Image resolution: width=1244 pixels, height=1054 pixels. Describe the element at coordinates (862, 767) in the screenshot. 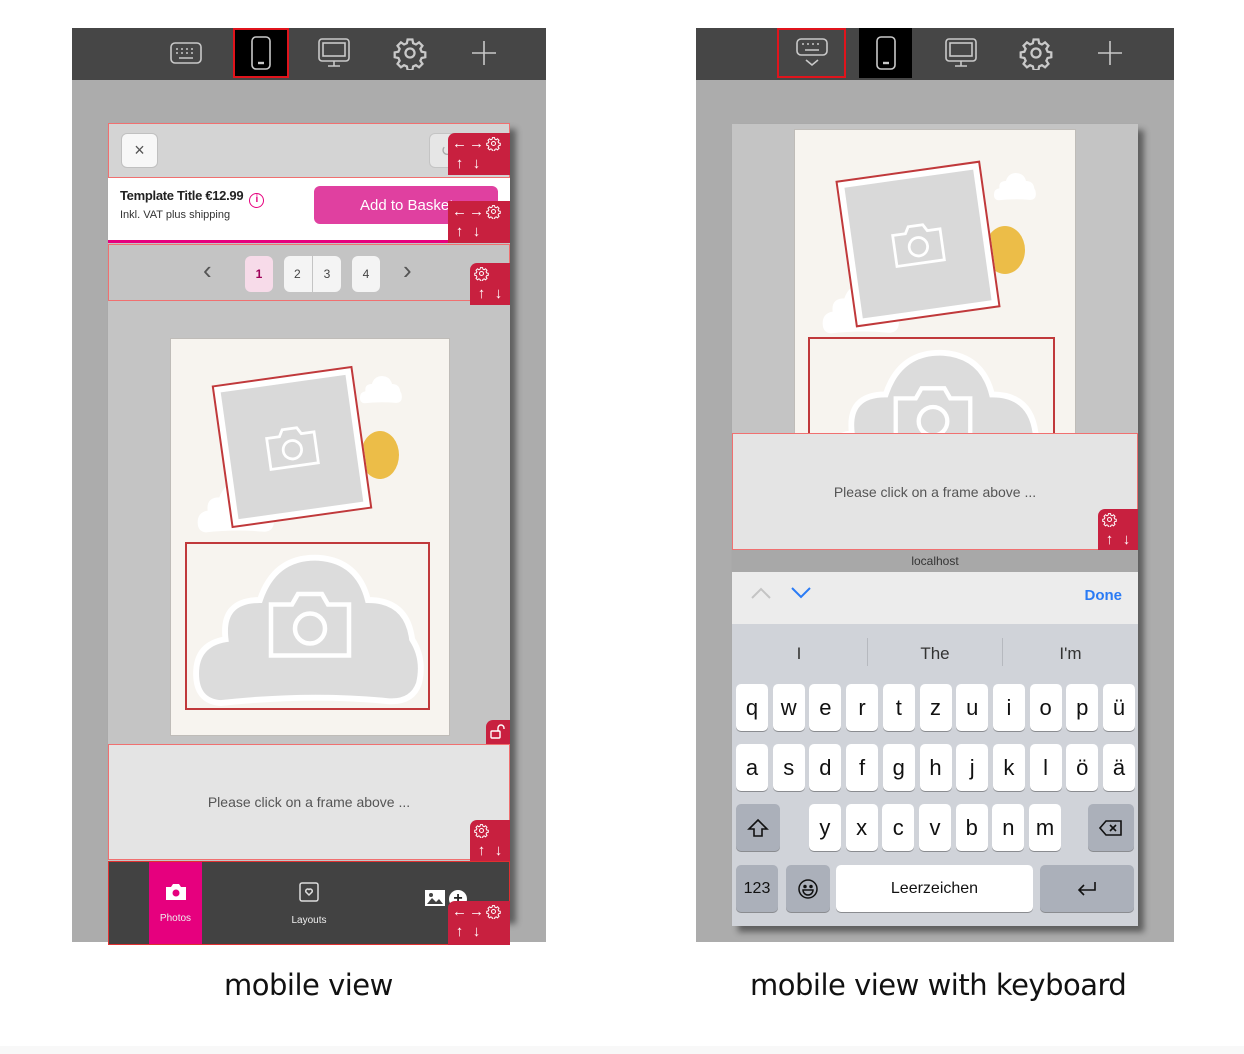

I see `key: f` at that location.